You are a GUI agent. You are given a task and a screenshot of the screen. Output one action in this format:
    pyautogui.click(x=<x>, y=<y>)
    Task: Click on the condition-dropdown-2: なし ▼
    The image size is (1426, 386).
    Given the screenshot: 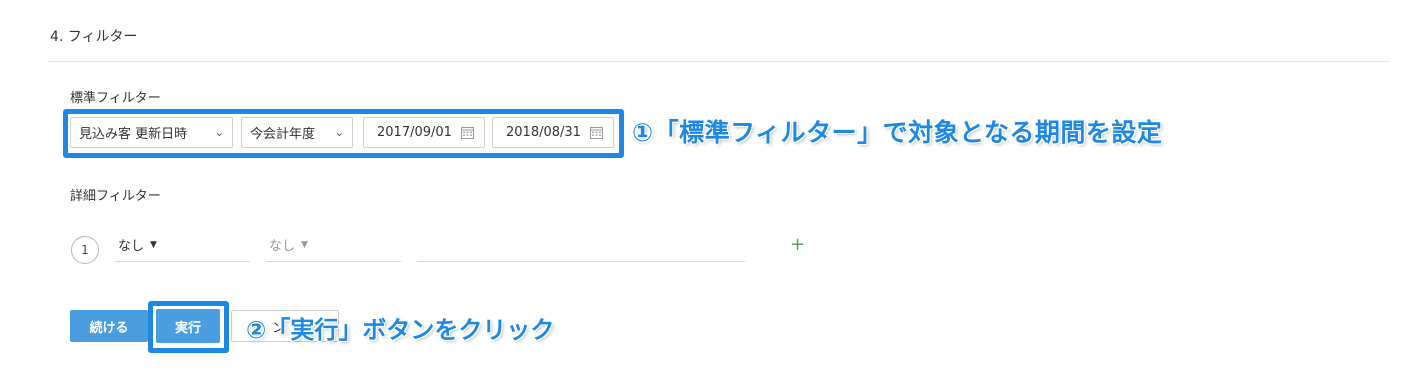 What is the action you would take?
    pyautogui.click(x=288, y=244)
    